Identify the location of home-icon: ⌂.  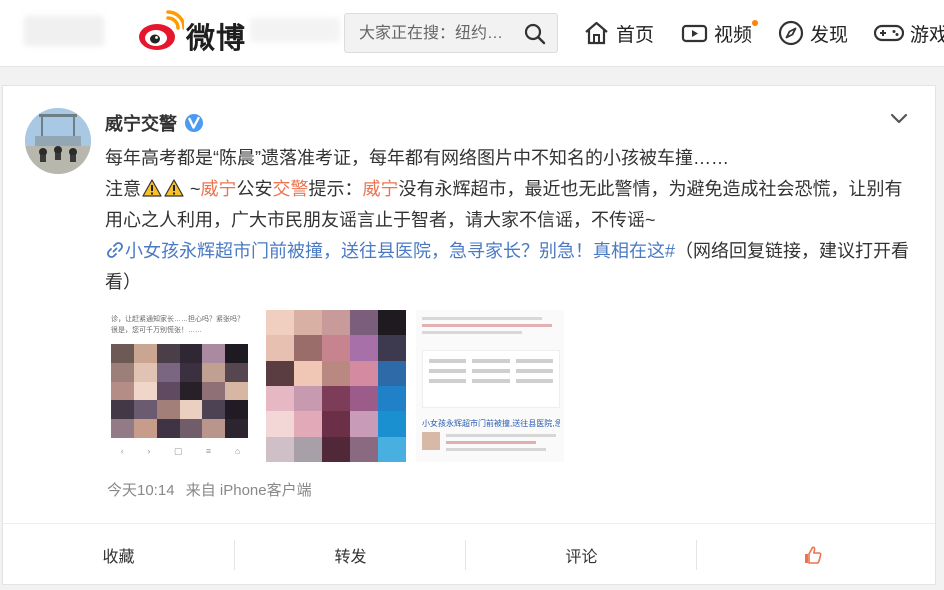
(237, 451).